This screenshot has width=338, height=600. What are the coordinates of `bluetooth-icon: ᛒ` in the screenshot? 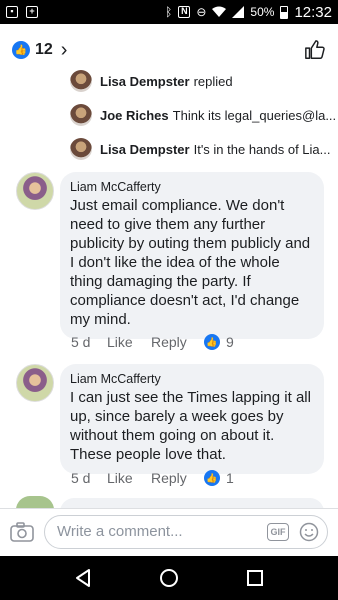 It's located at (169, 12).